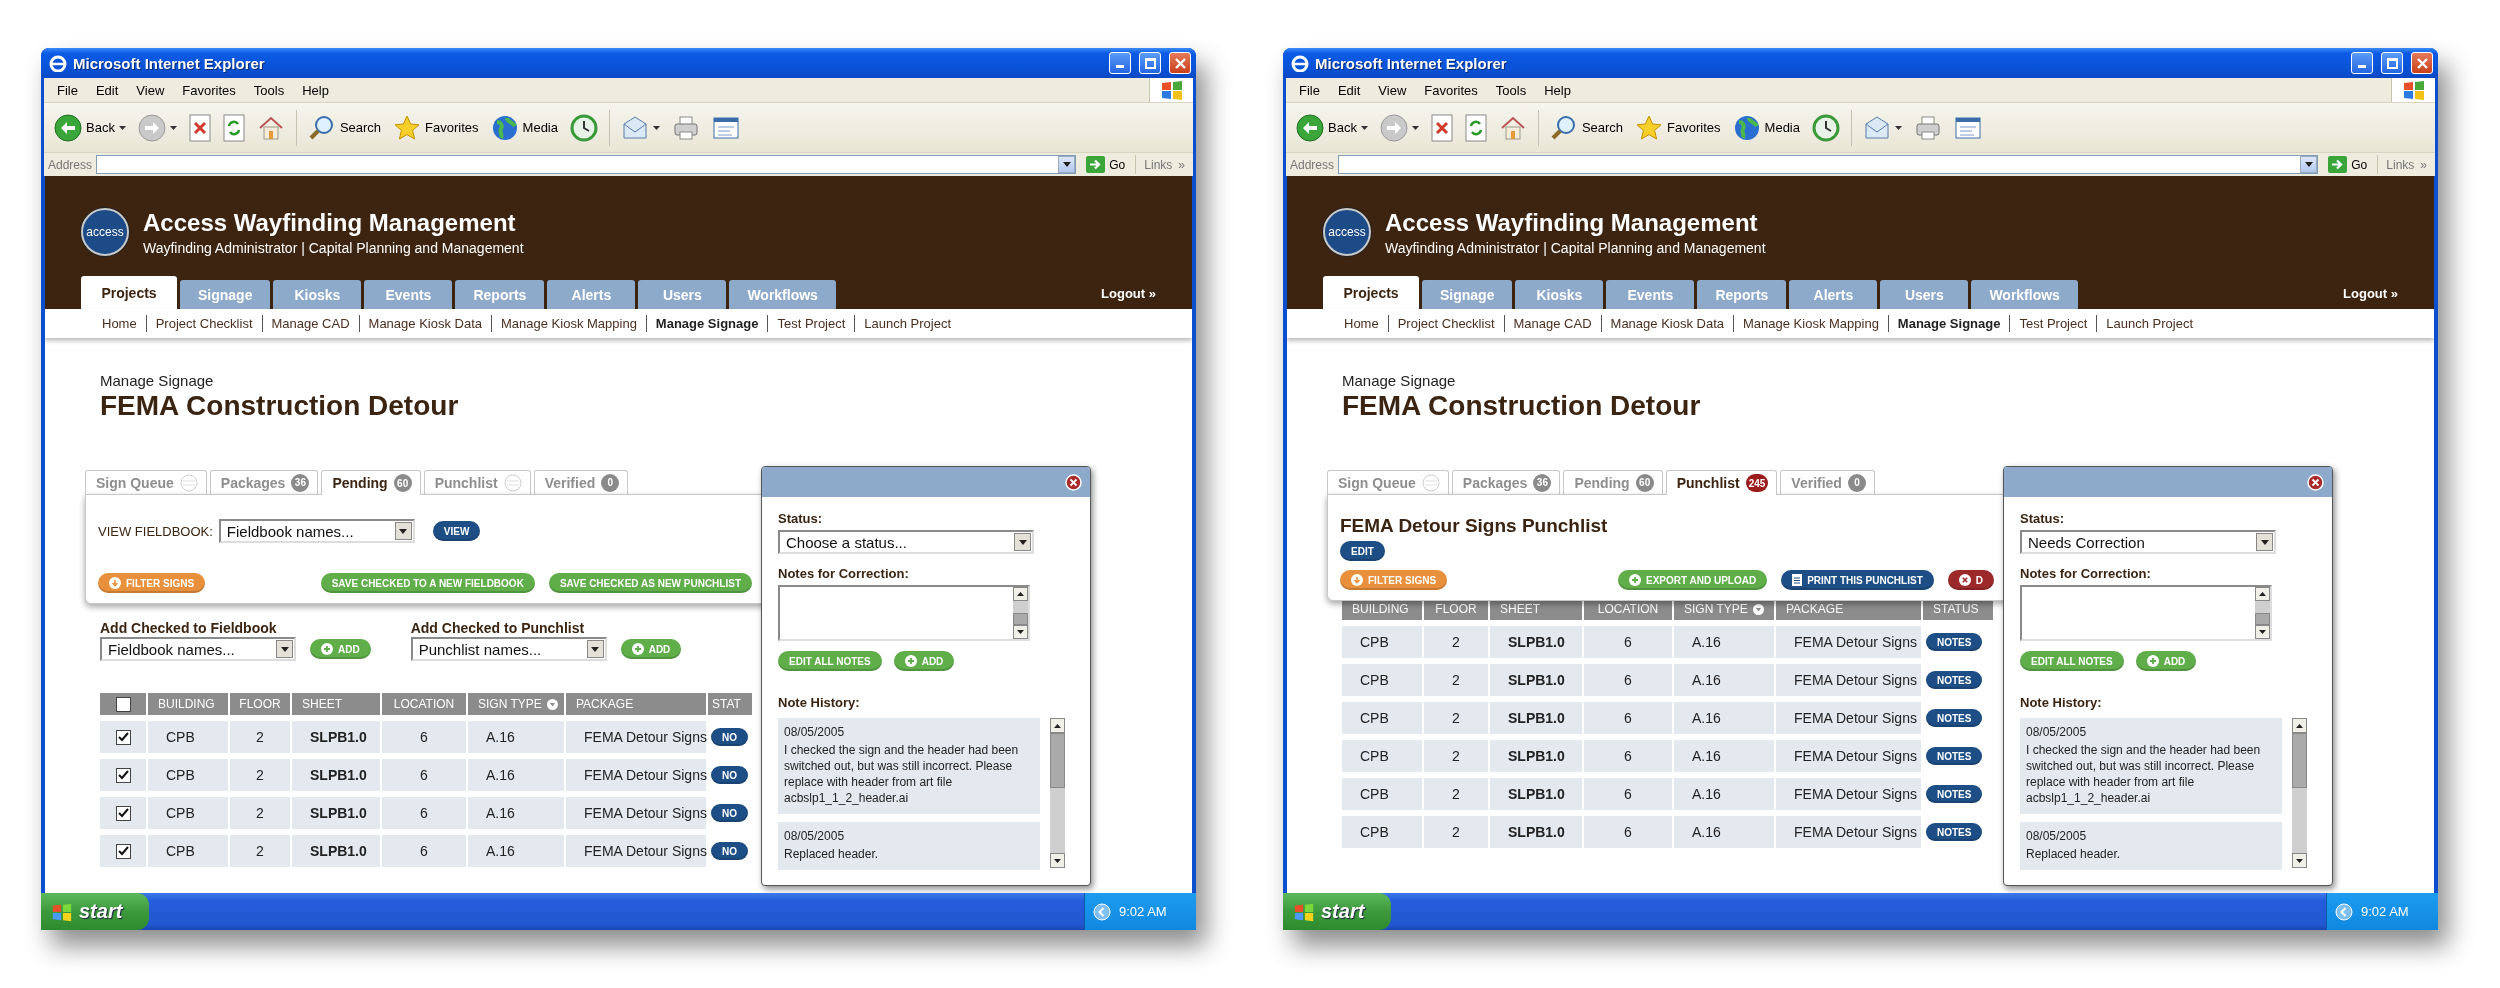 This screenshot has height=988, width=2500. Describe the element at coordinates (371, 482) in the screenshot. I see `tab: Pending 60` at that location.